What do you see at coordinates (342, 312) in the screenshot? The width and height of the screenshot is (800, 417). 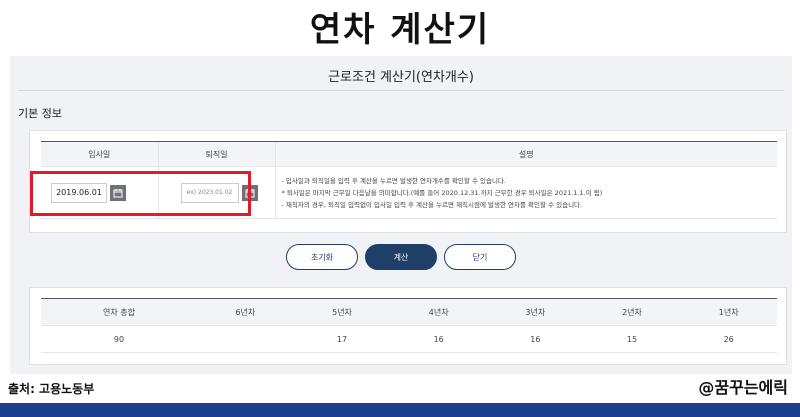 I see `year5-header: 5년차` at bounding box center [342, 312].